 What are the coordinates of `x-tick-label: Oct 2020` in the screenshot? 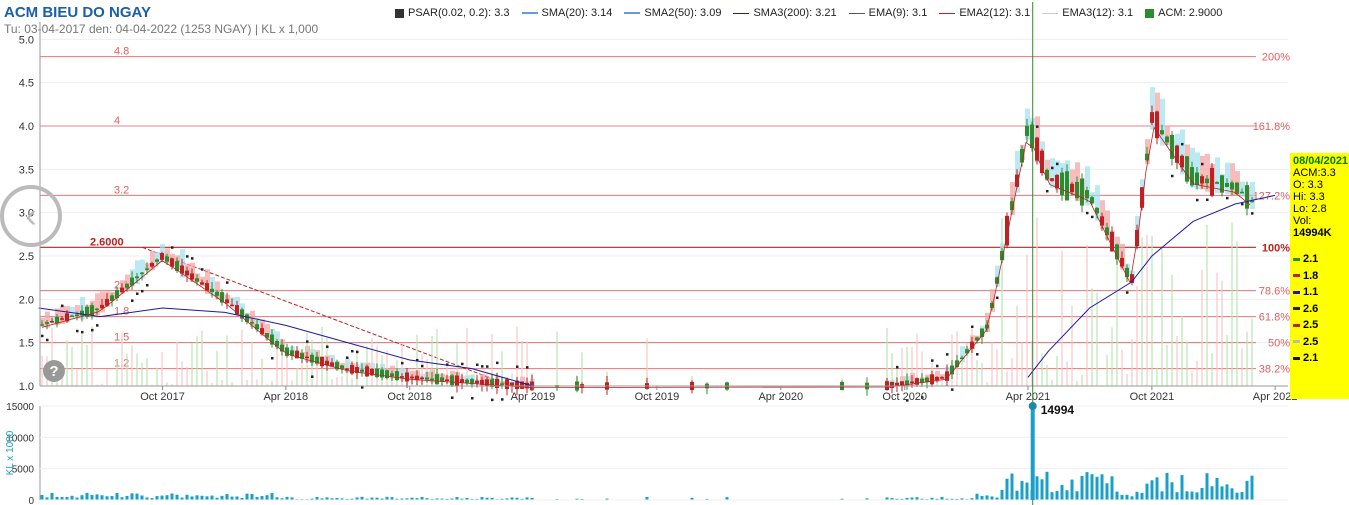 It's located at (904, 397).